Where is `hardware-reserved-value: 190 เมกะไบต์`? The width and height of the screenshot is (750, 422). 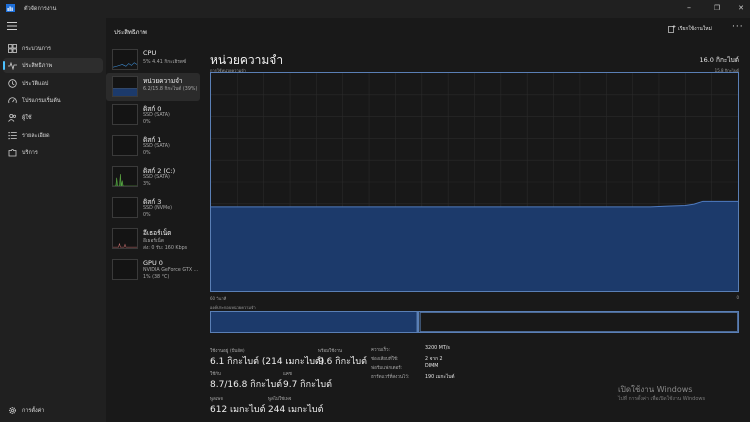
hardware-reserved-value: 190 เมกะไบต์ is located at coordinates (440, 377).